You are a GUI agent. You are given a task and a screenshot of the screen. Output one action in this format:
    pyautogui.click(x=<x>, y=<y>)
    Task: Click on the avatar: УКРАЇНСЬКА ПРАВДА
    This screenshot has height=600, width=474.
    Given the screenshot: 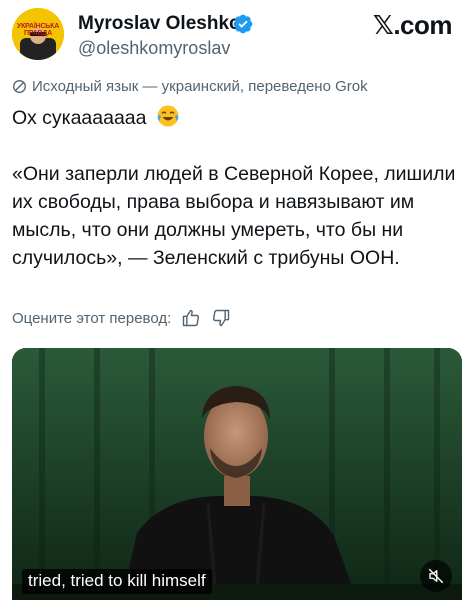 What is the action you would take?
    pyautogui.click(x=38, y=34)
    